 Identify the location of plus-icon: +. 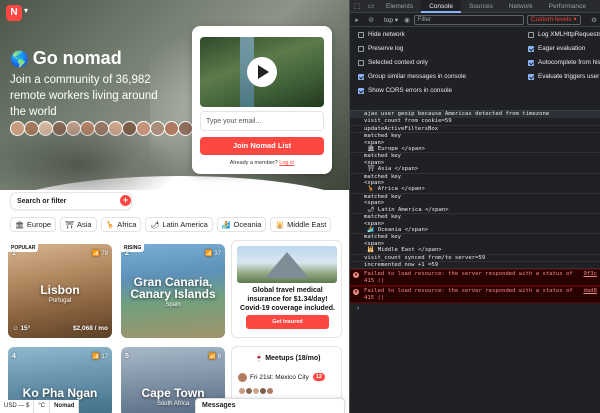
(125, 200).